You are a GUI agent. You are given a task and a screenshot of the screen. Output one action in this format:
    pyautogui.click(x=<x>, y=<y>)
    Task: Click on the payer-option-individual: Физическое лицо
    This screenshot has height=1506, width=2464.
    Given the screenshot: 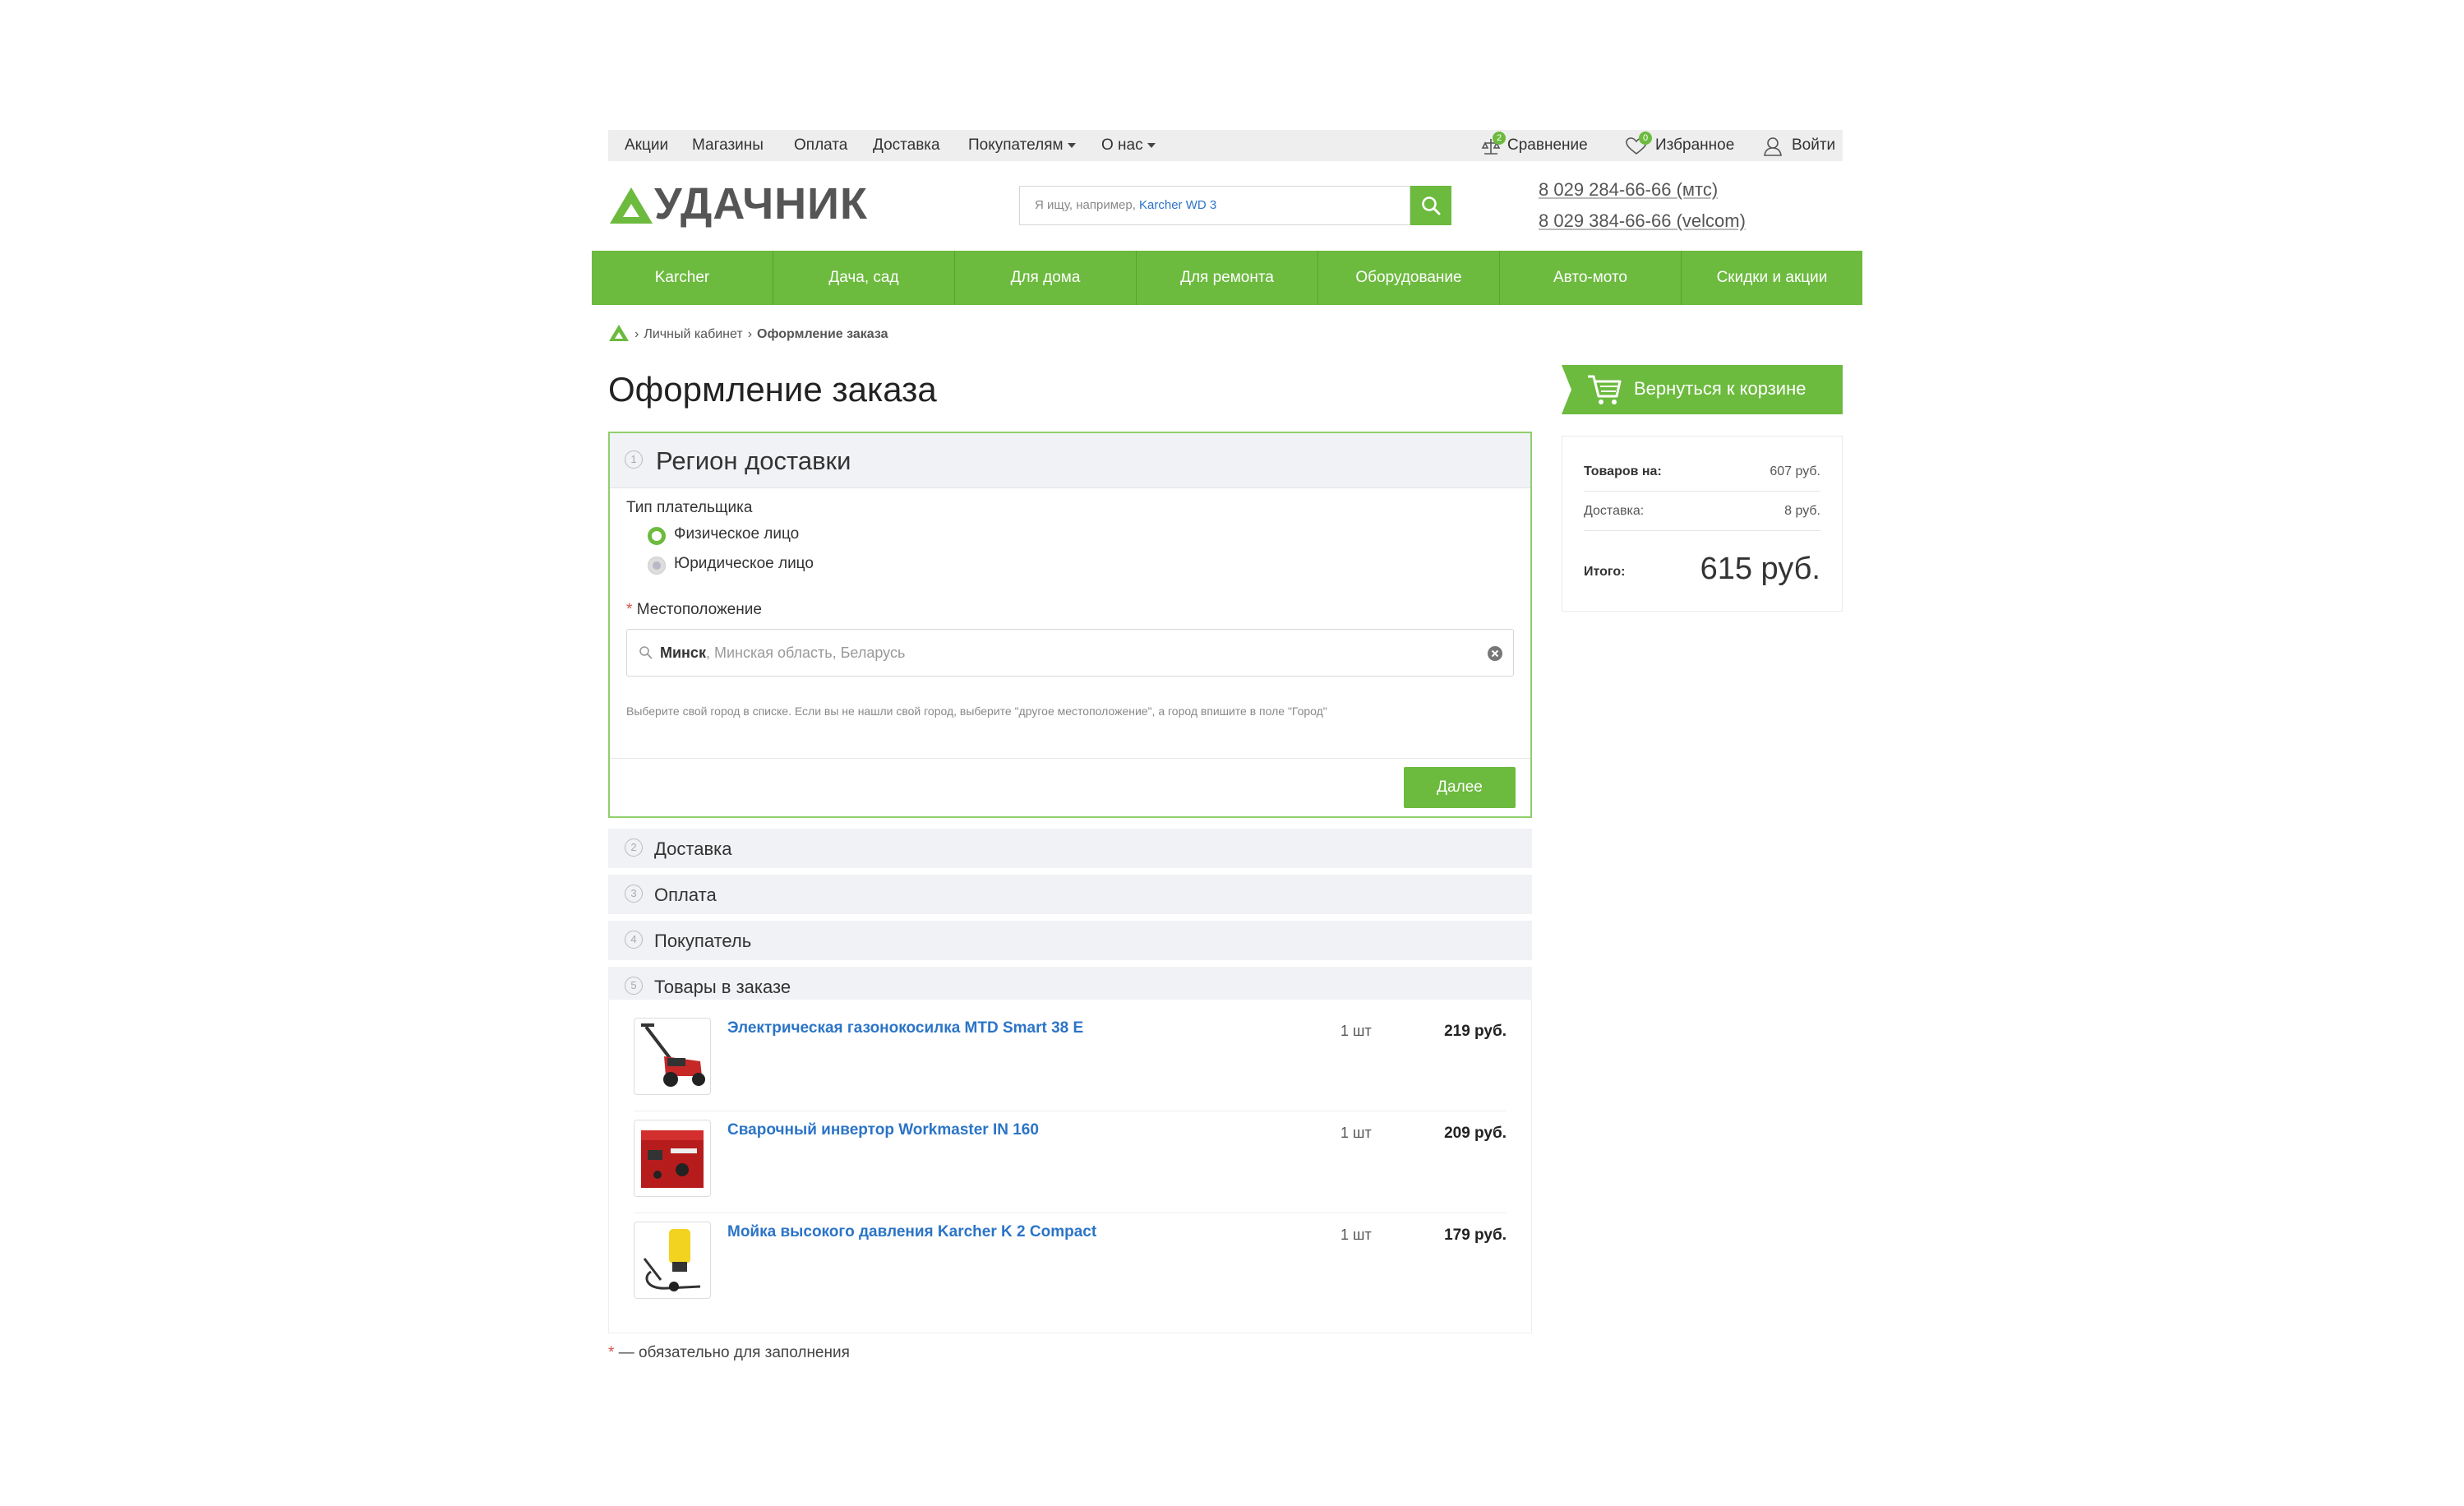 What is the action you would take?
    pyautogui.click(x=771, y=536)
    